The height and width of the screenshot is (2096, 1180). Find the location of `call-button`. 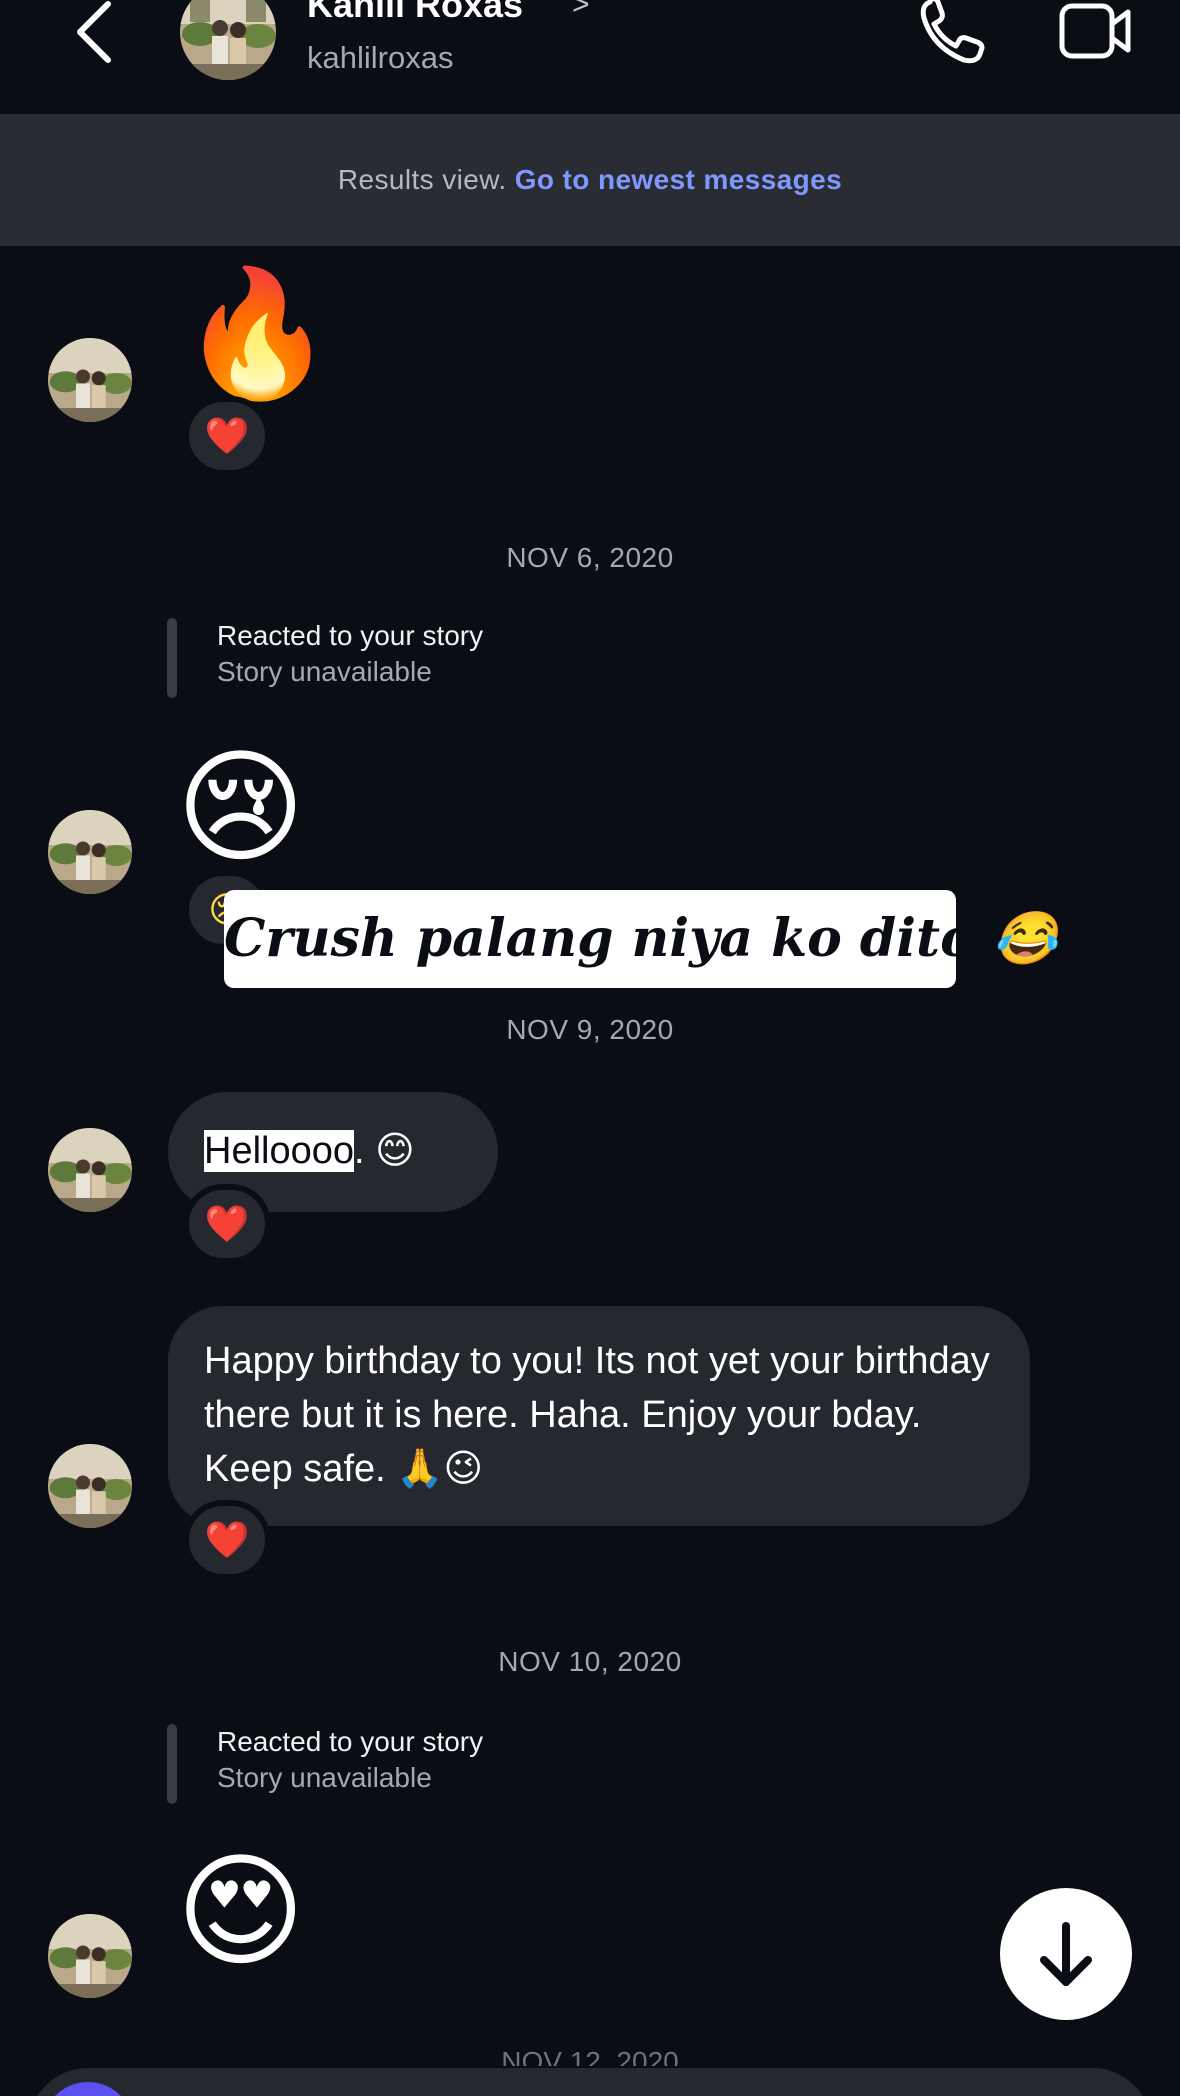

call-button is located at coordinates (952, 34).